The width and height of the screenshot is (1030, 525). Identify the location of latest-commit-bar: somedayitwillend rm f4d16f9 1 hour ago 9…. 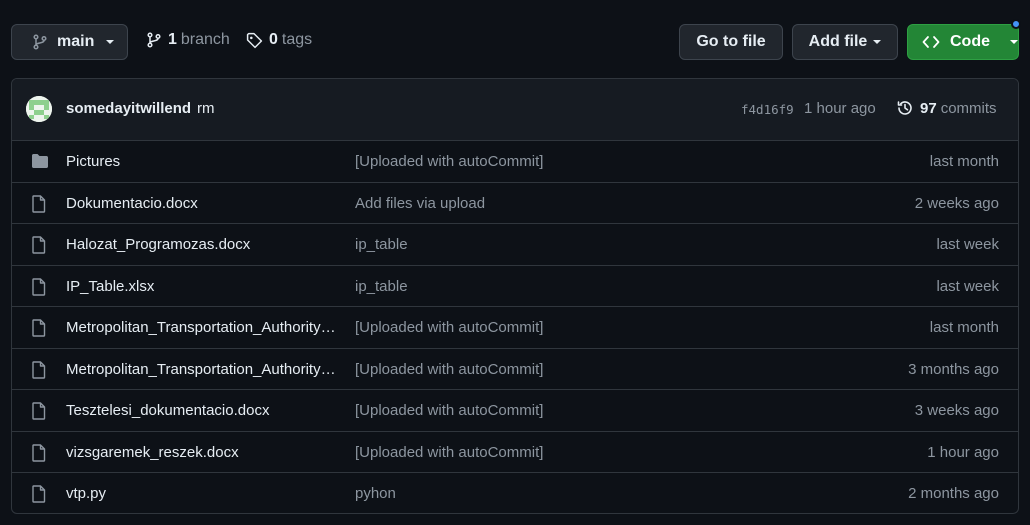
(515, 110).